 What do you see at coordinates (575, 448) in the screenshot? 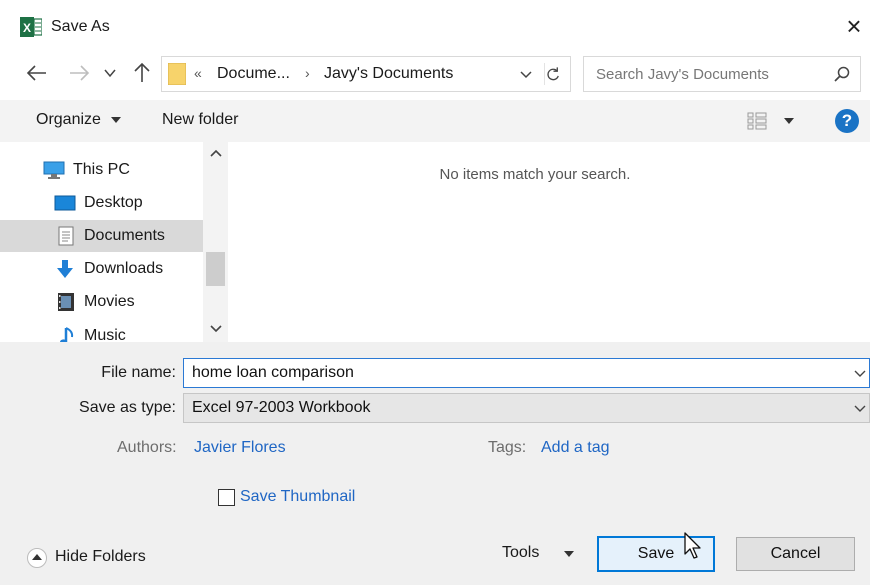
I see `add-tag-link: Add a tag` at bounding box center [575, 448].